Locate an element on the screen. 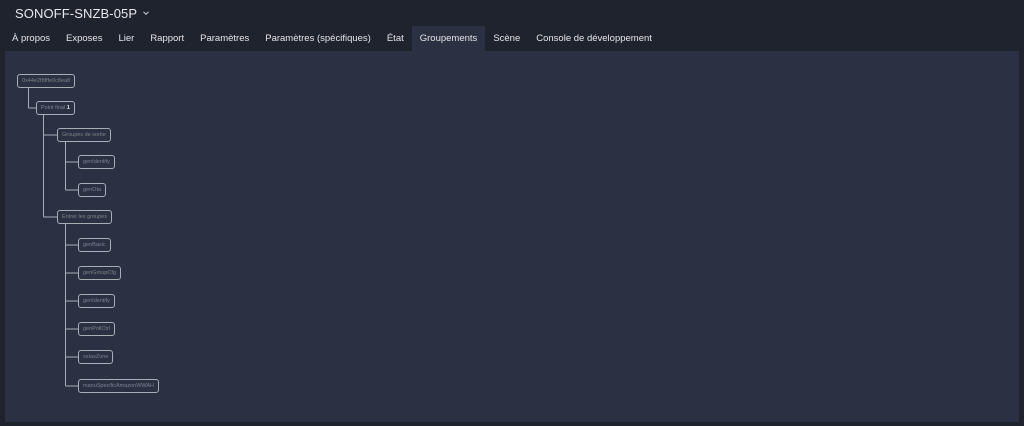 This screenshot has height=426, width=1024. tab-exposes: Exposes is located at coordinates (84, 38).